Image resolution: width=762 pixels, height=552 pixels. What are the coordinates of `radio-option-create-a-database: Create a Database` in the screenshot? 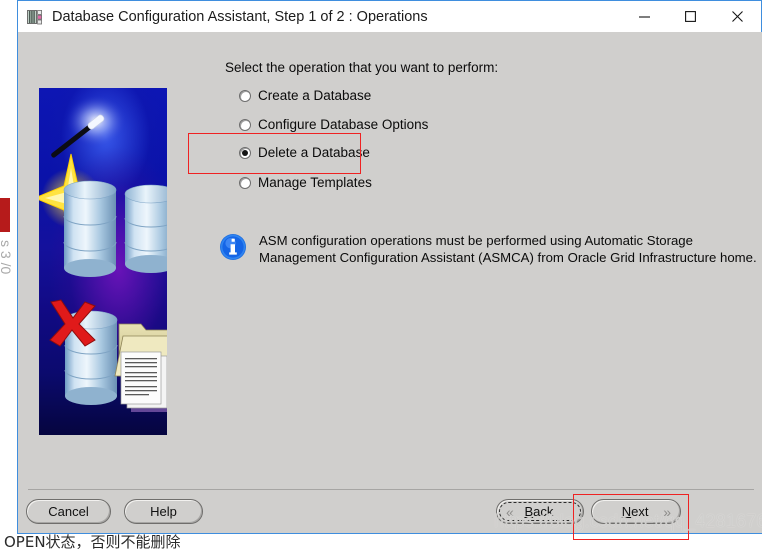 It's located at (305, 95).